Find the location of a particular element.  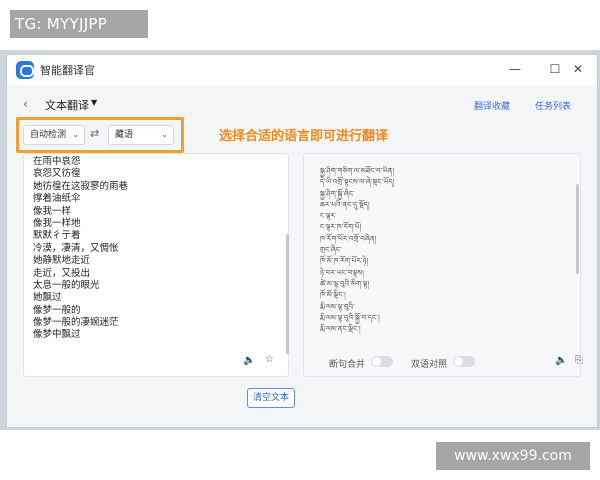

source-text-line: 她静默地走近 is located at coordinates (62, 261).